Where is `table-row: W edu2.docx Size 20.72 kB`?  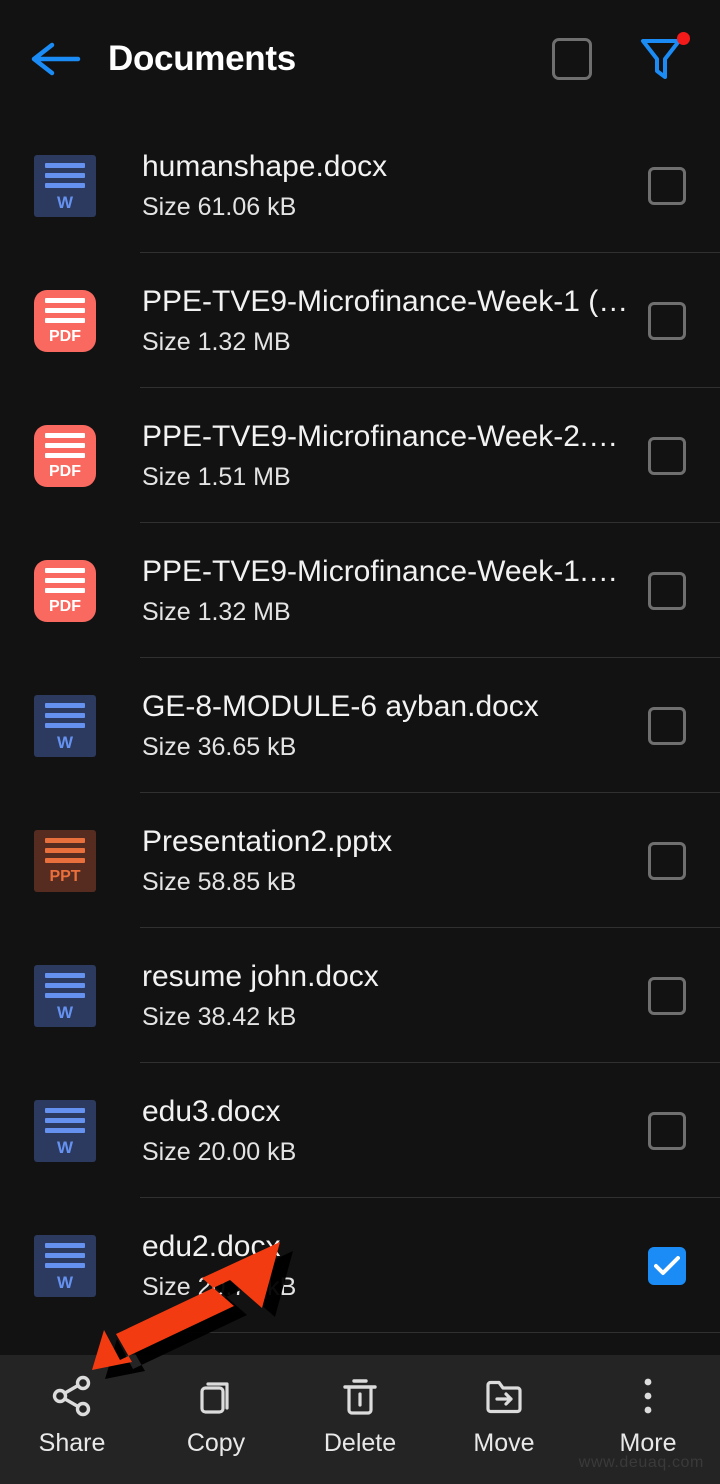
table-row: W edu2.docx Size 20.72 kB is located at coordinates (360, 1265).